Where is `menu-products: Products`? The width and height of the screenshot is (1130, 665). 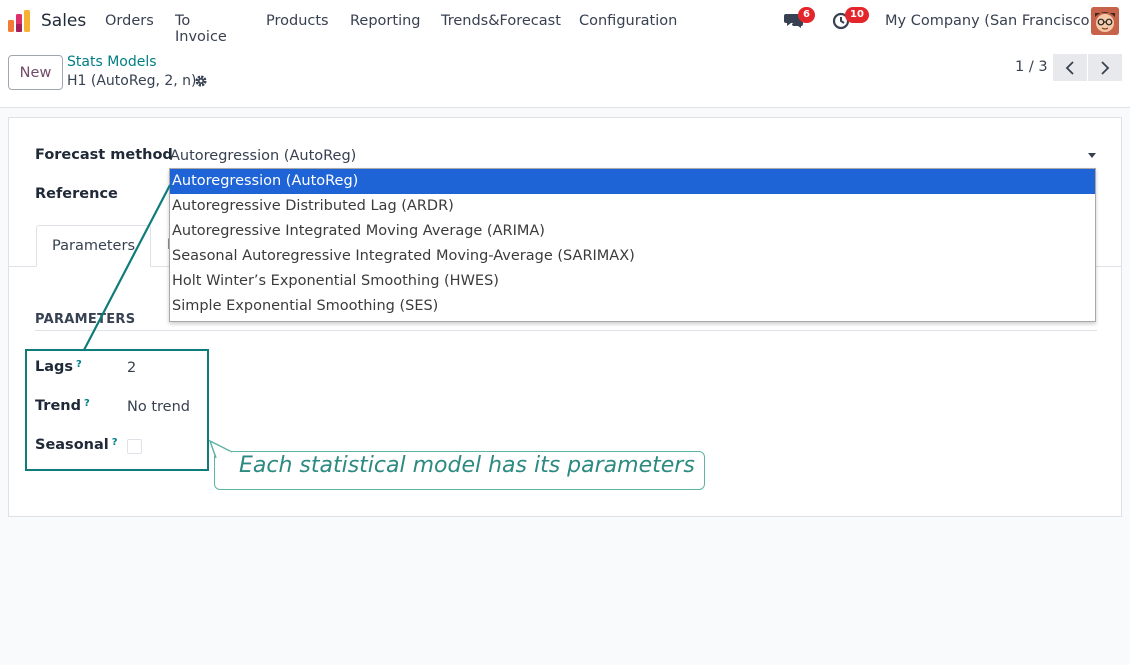 menu-products: Products is located at coordinates (297, 21).